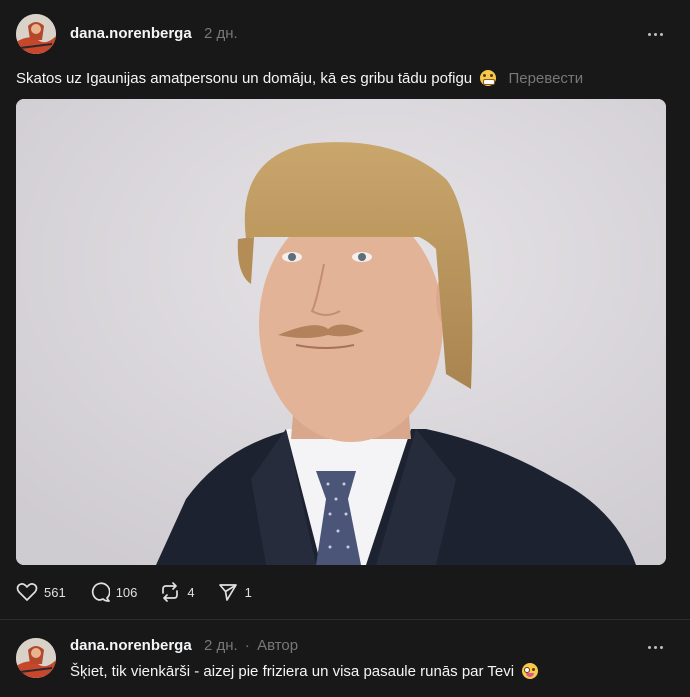 The height and width of the screenshot is (697, 690). Describe the element at coordinates (145, 592) in the screenshot. I see `post-actions: 561 106 4 1` at that location.